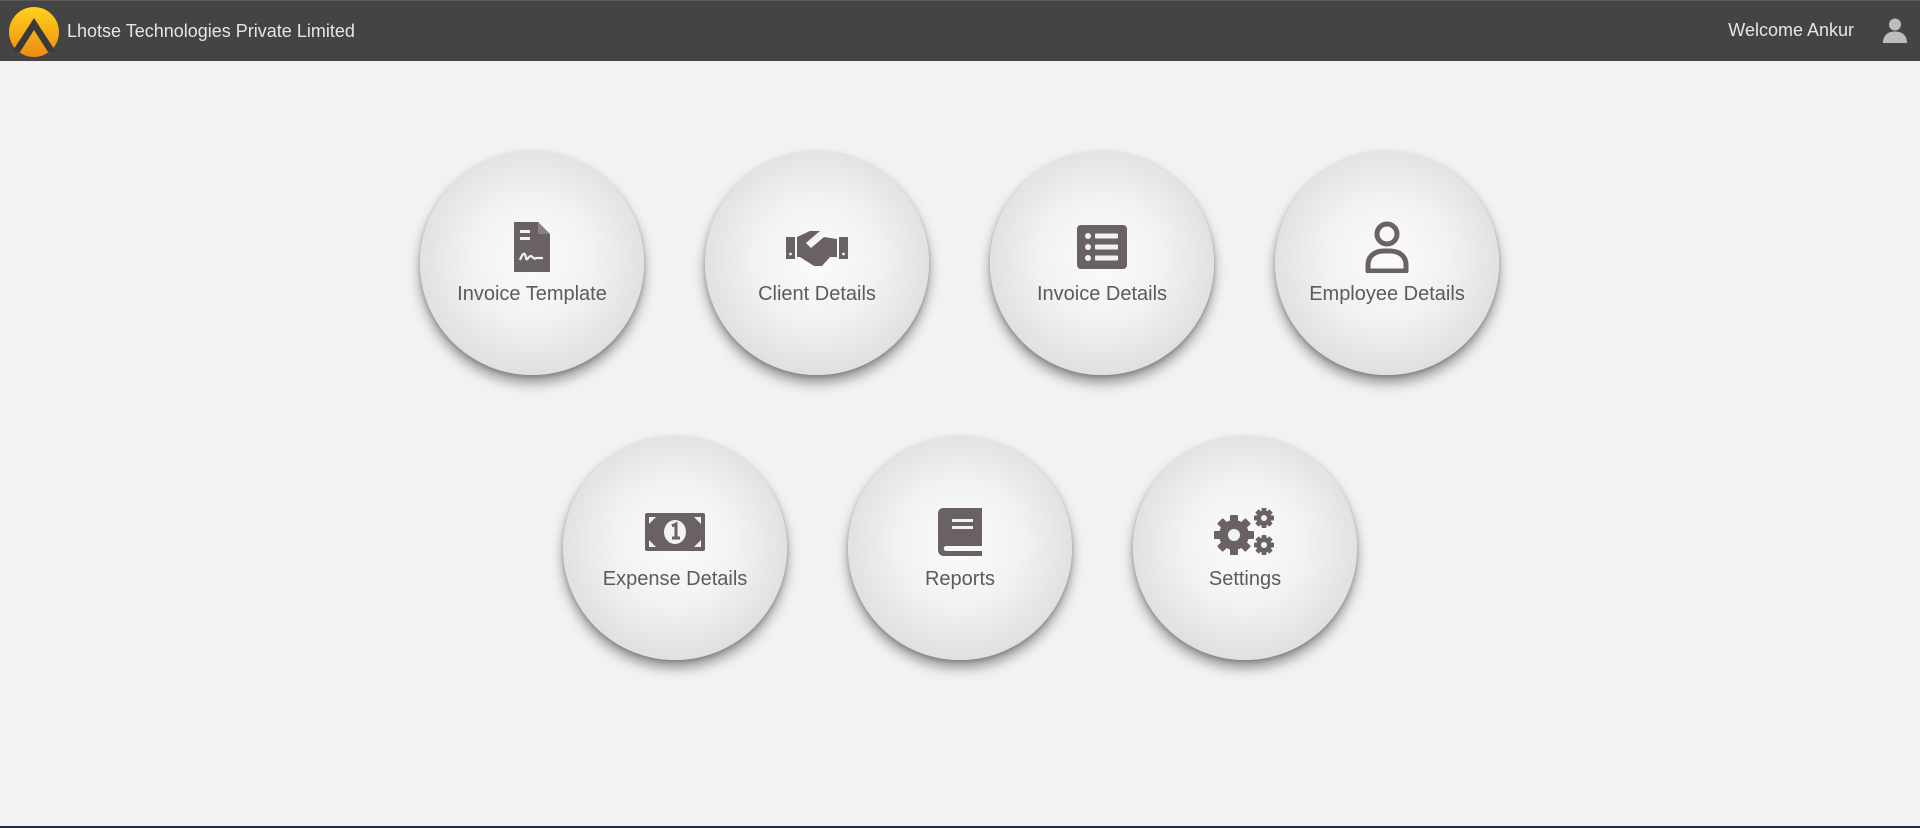  Describe the element at coordinates (532, 247) in the screenshot. I see `signed-document-icon` at that location.